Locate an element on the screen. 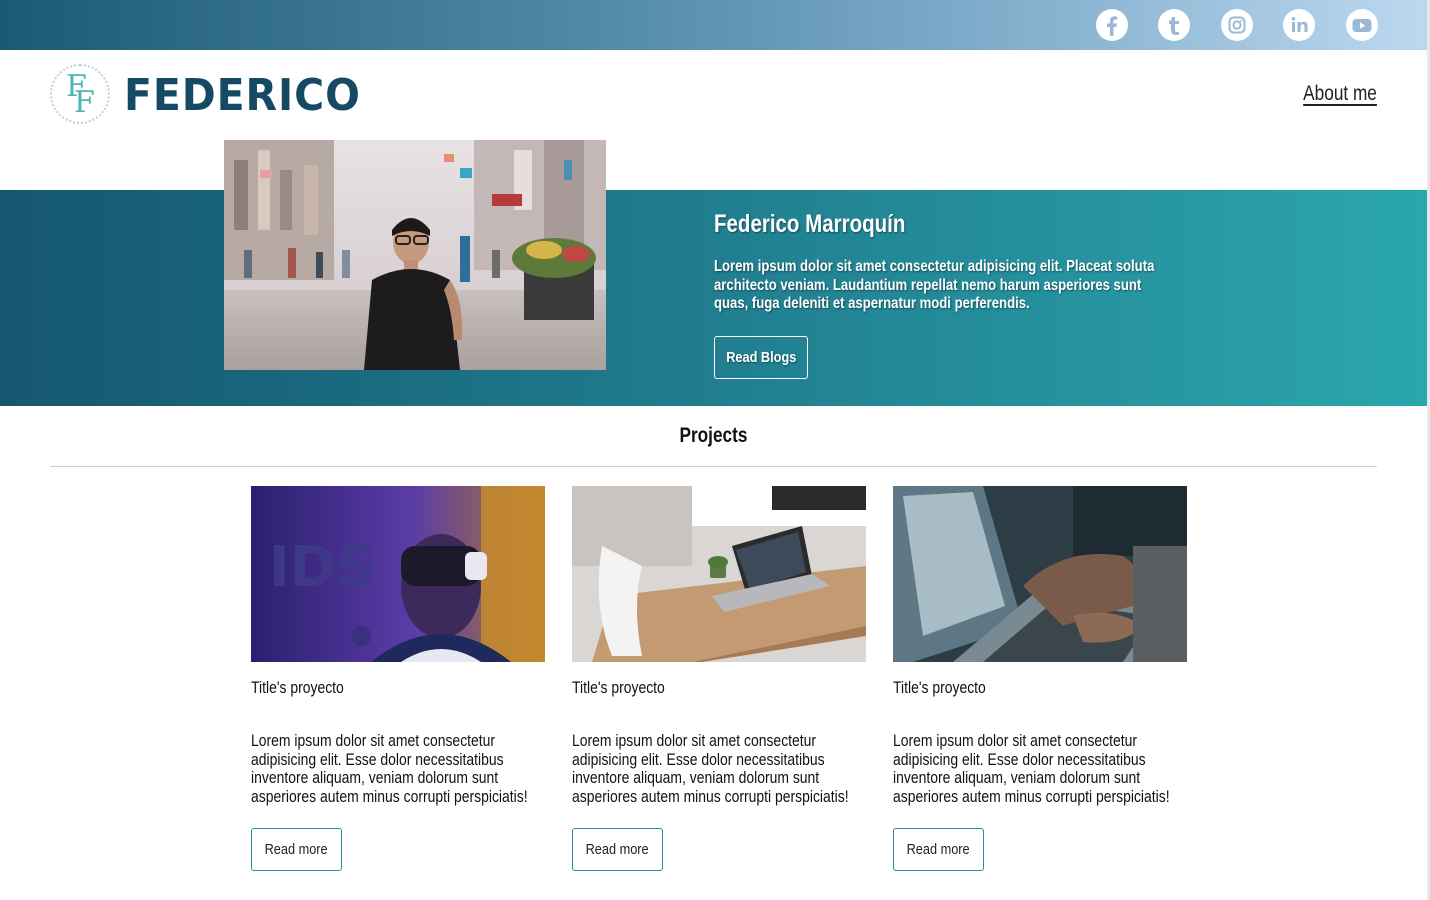 The height and width of the screenshot is (900, 1430). logo: F F FEDERICO is located at coordinates (205, 95).